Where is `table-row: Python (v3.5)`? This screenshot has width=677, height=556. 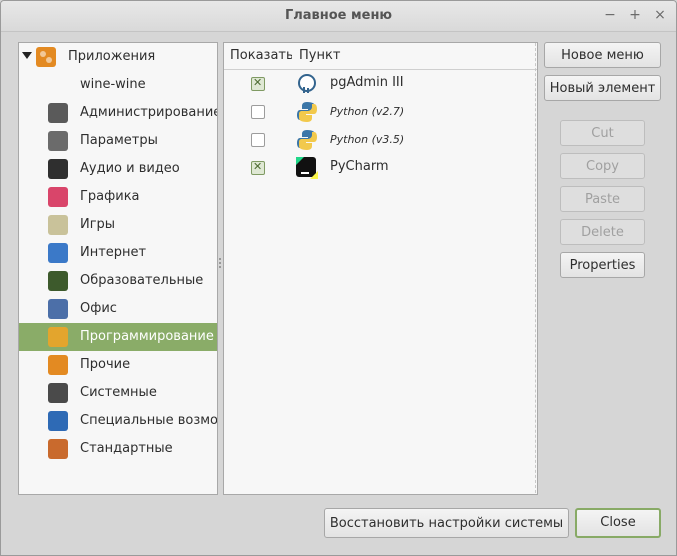 table-row: Python (v3.5) is located at coordinates (380, 140).